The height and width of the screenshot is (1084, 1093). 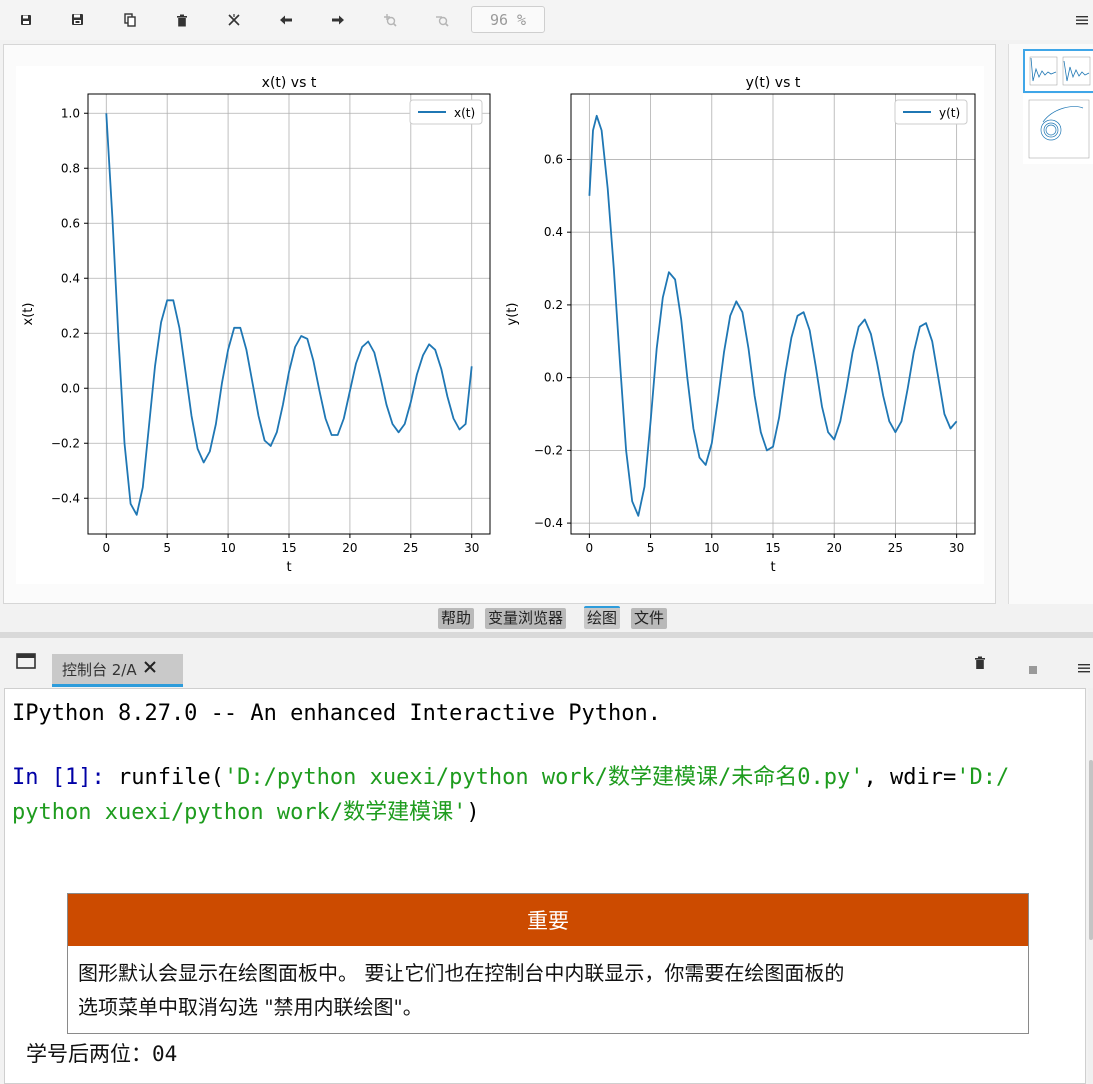 What do you see at coordinates (464, 113) in the screenshot?
I see `legend-label: x(t)` at bounding box center [464, 113].